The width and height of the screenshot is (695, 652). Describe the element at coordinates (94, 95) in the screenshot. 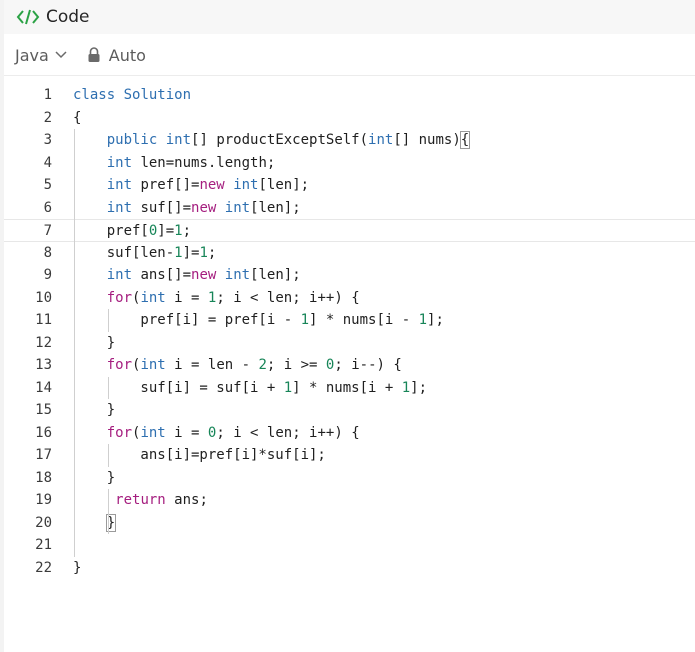

I see `code-token: class` at that location.